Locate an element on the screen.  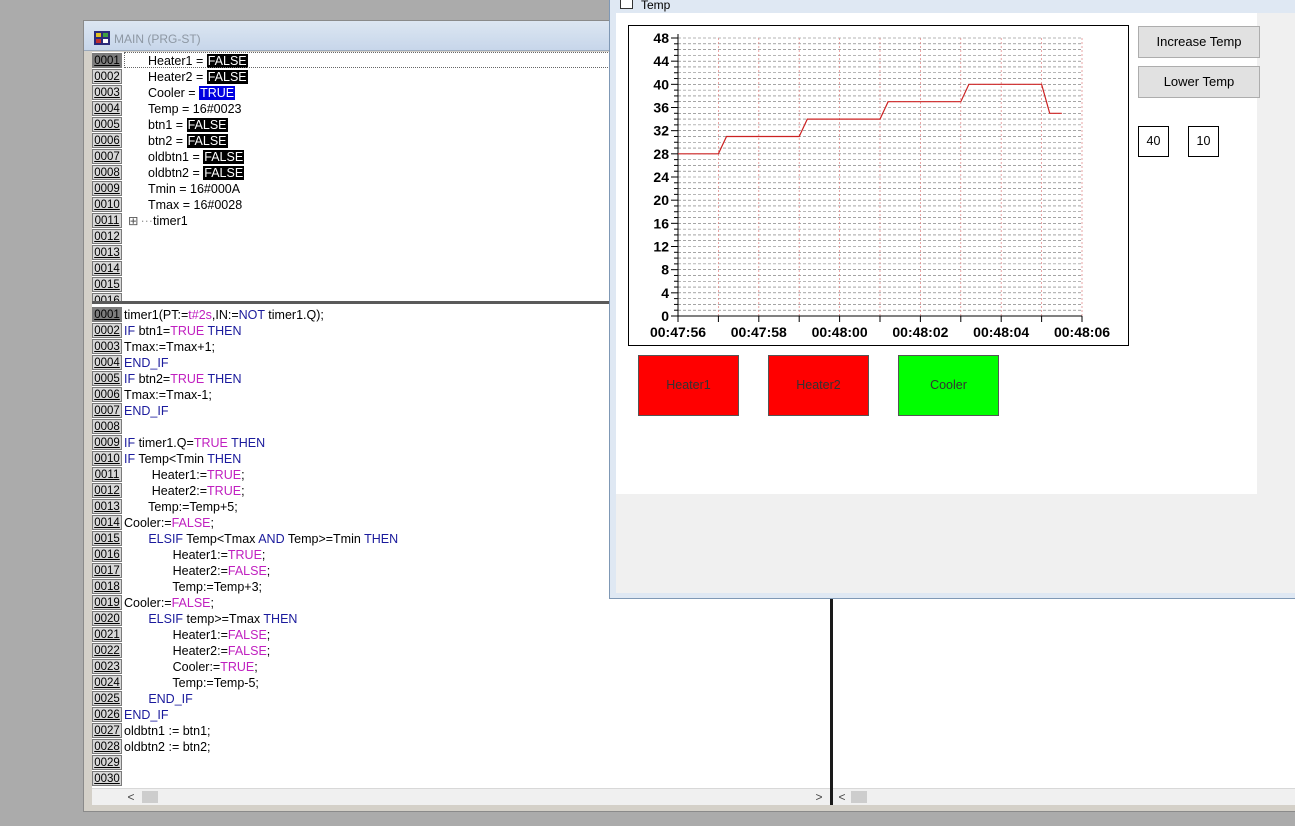
code-horizontal-scrollbar: < > is located at coordinates (461, 796).